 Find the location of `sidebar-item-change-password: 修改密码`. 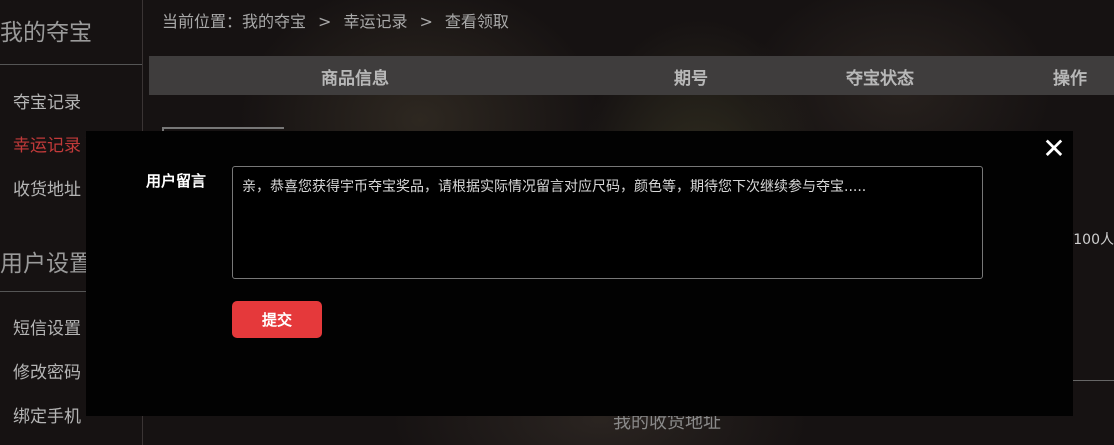

sidebar-item-change-password: 修改密码 is located at coordinates (47, 370).